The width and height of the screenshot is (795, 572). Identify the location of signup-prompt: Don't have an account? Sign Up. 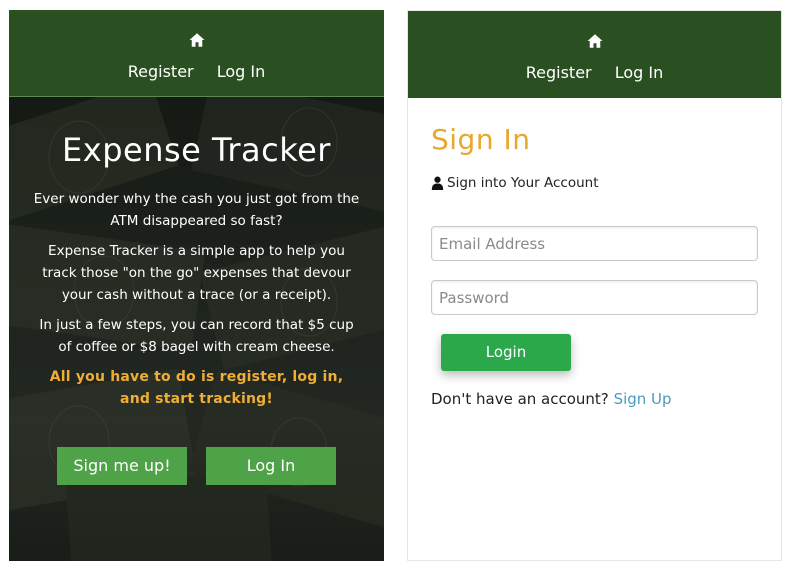
(551, 399).